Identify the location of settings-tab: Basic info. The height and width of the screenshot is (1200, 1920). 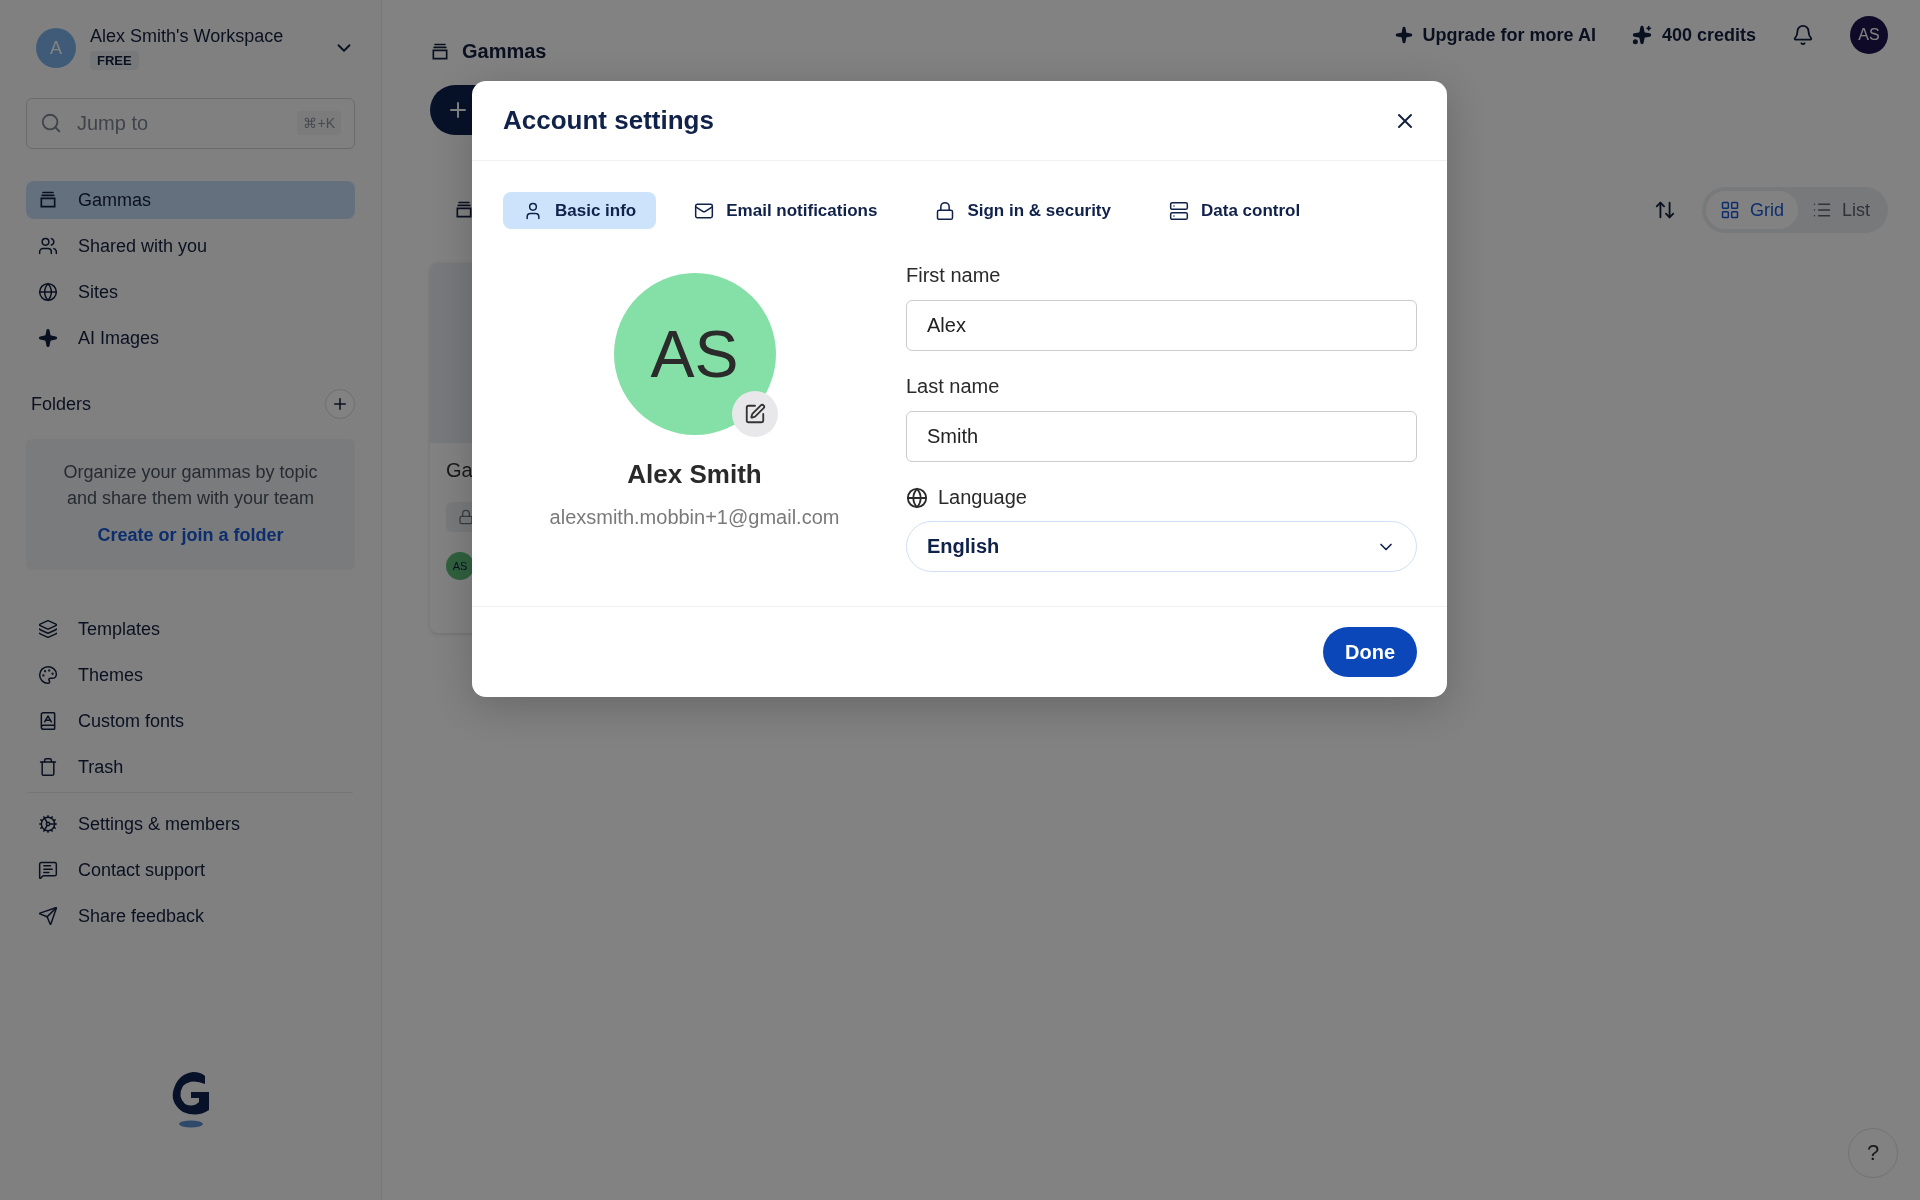
(580, 210).